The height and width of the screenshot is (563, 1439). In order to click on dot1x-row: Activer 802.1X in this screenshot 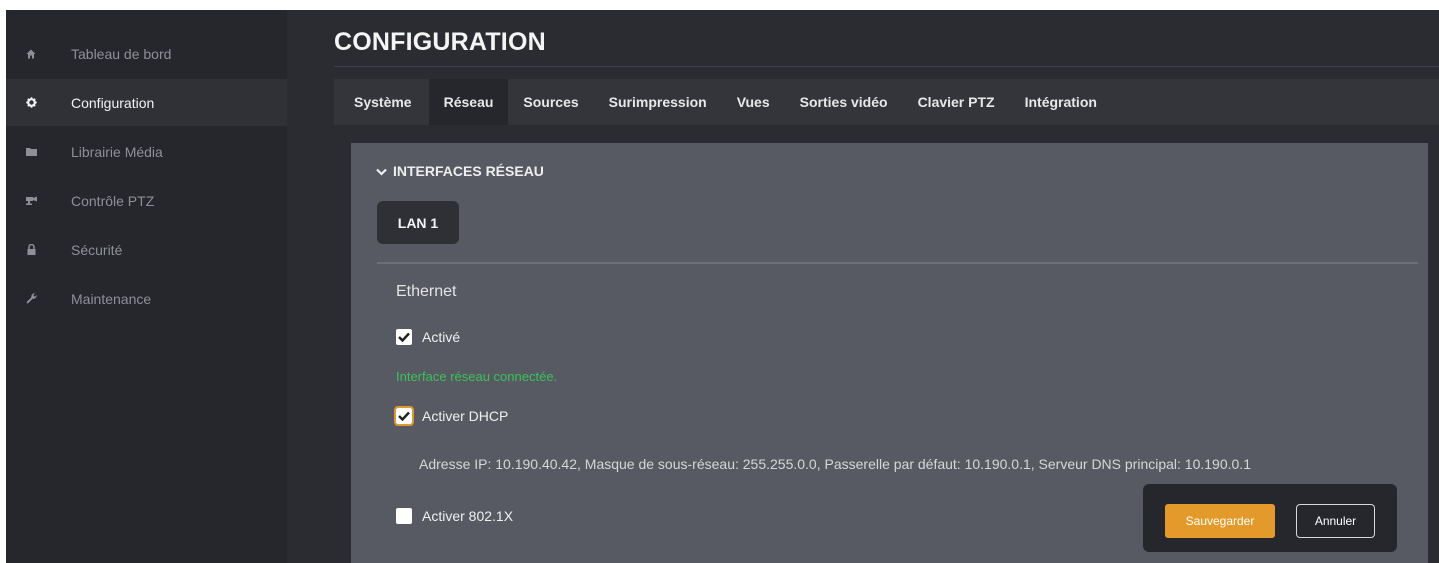, I will do `click(454, 516)`.